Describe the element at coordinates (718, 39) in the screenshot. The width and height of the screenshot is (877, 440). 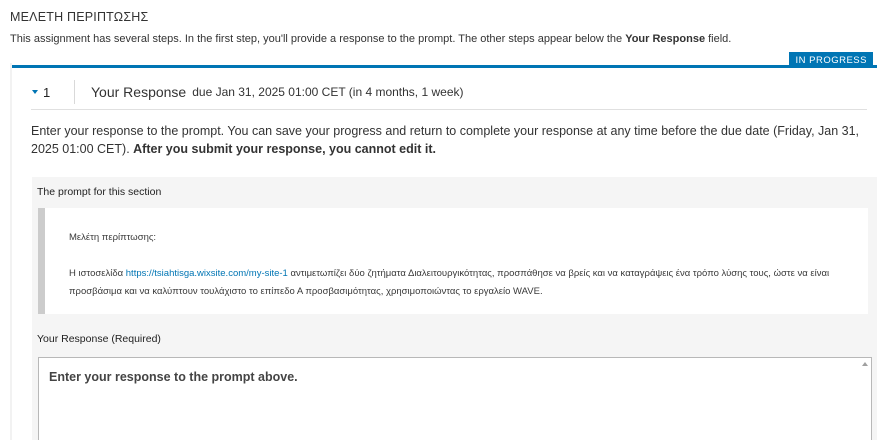
I see `intro-suffix: field.` at that location.